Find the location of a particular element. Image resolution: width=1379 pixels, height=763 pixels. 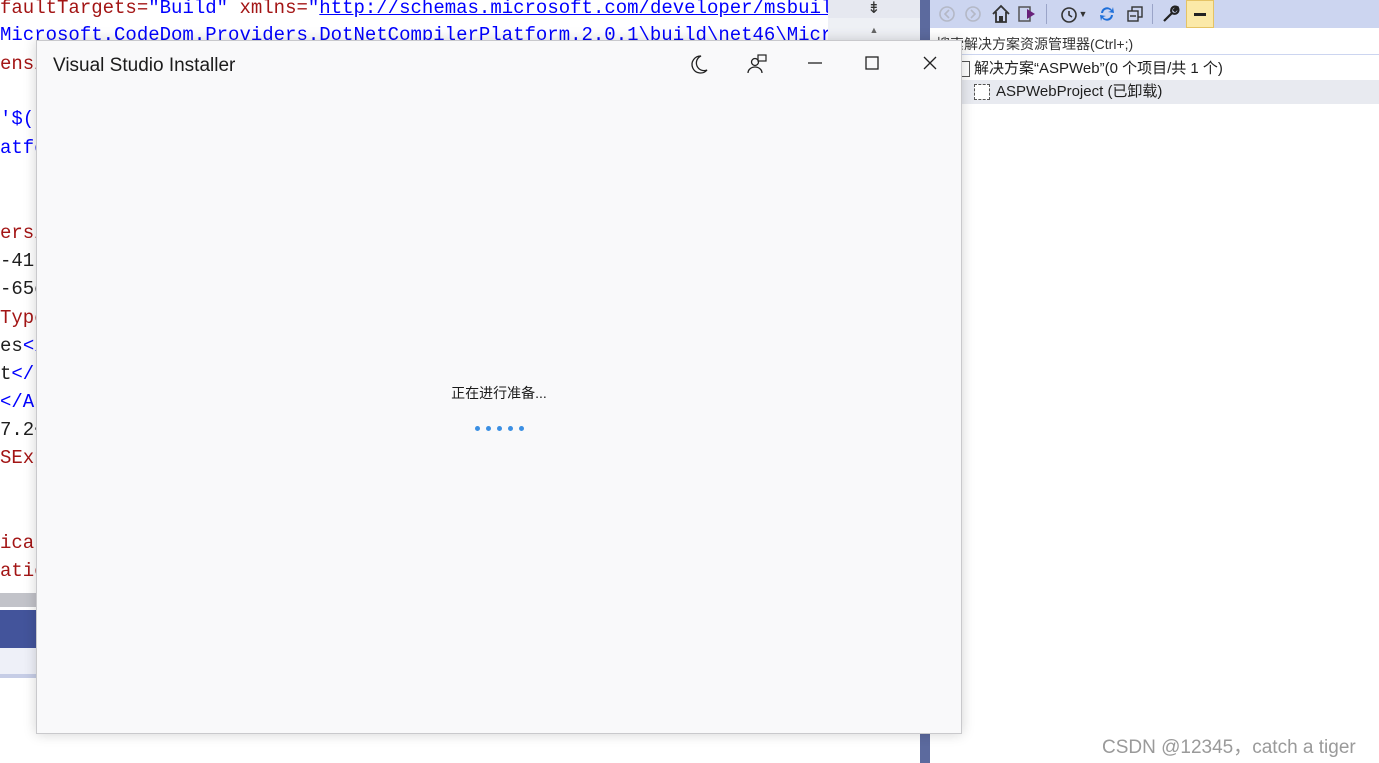

home-icon is located at coordinates (1001, 14).